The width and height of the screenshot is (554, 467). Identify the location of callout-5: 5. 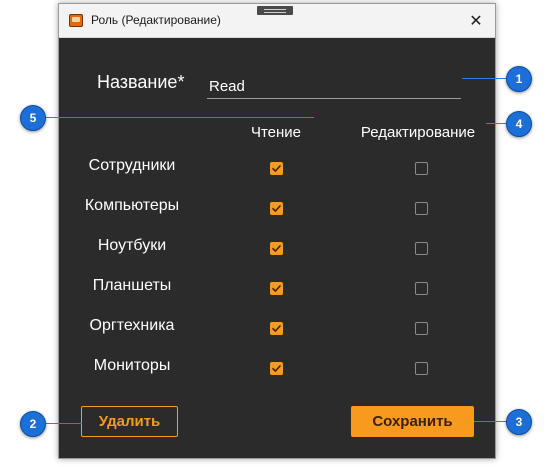
(33, 118).